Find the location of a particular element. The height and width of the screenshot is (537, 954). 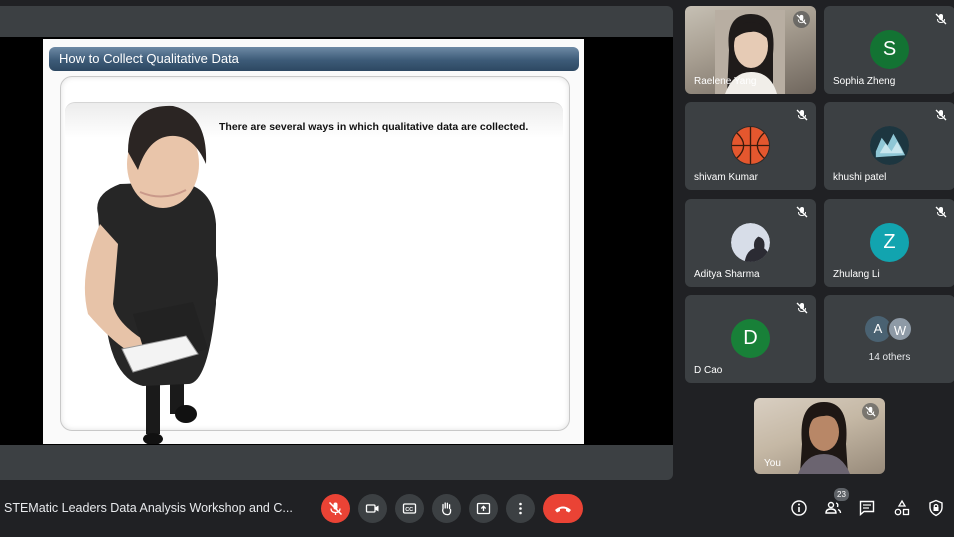

activities-icon is located at coordinates (902, 508).